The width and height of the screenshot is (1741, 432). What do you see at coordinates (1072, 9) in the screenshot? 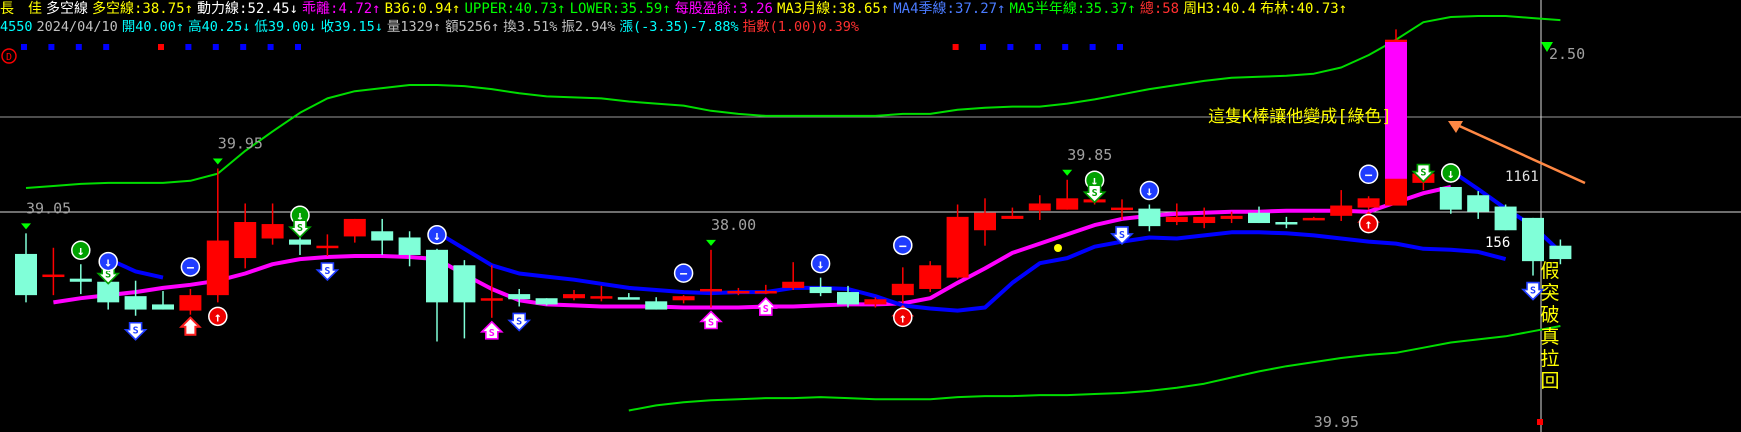
I see `header-indicator-11: MA5半年線:35.37↑` at bounding box center [1072, 9].